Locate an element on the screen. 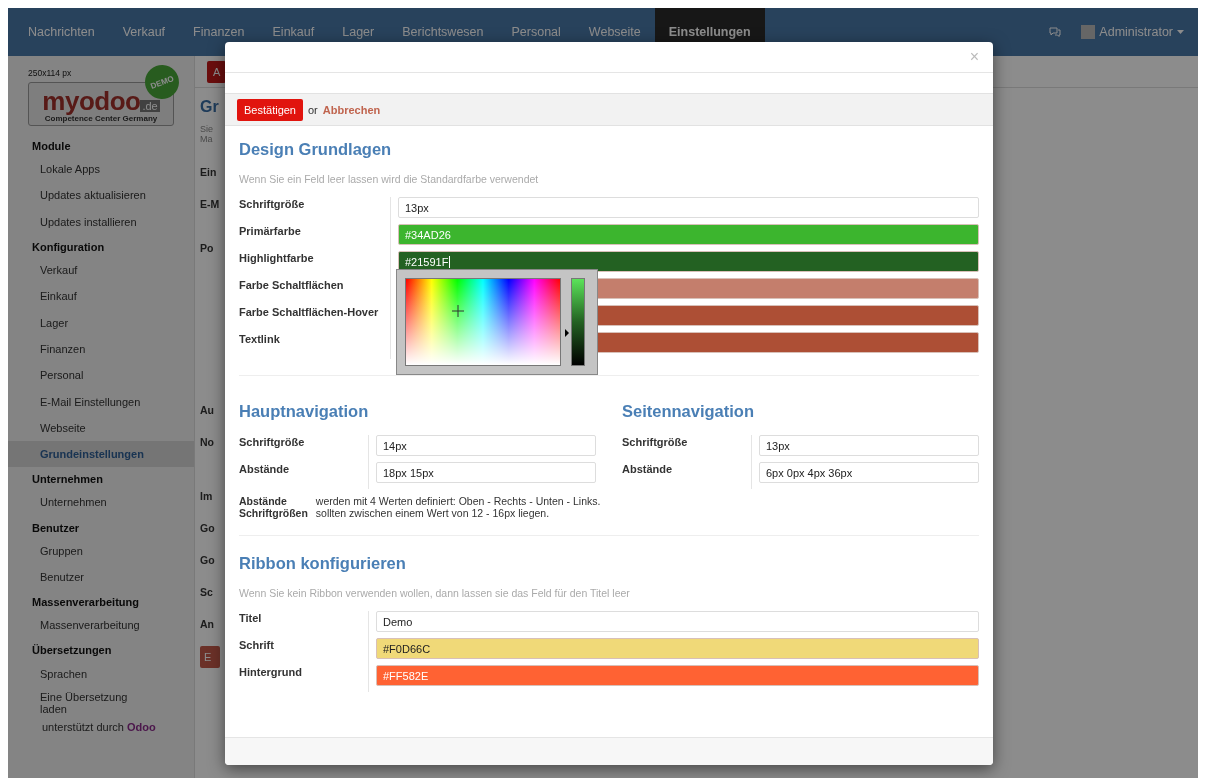 The image size is (1206, 778). color-input-field: #FF582E is located at coordinates (677, 675).